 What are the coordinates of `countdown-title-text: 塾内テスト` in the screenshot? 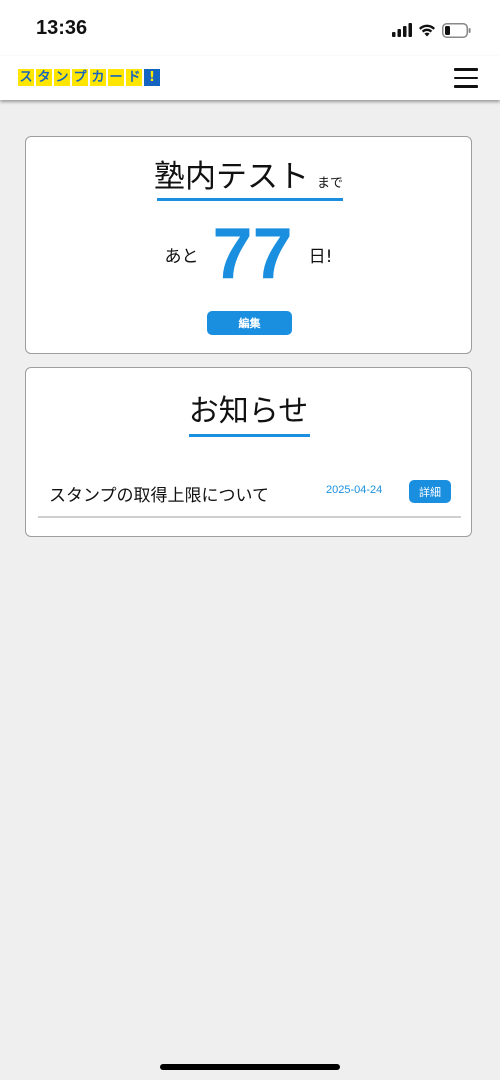 It's located at (231, 177).